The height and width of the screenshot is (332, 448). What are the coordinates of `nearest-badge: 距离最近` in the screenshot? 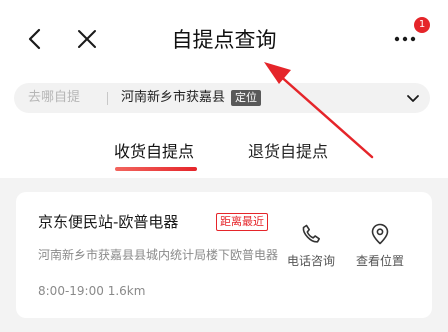 It's located at (242, 222).